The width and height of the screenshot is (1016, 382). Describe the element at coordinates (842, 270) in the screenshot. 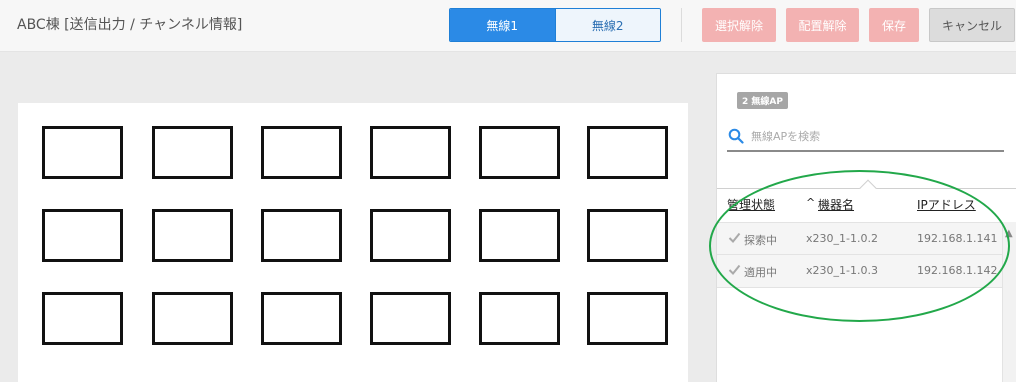

I see `device-name-cell: x230_1-1.0.3` at that location.